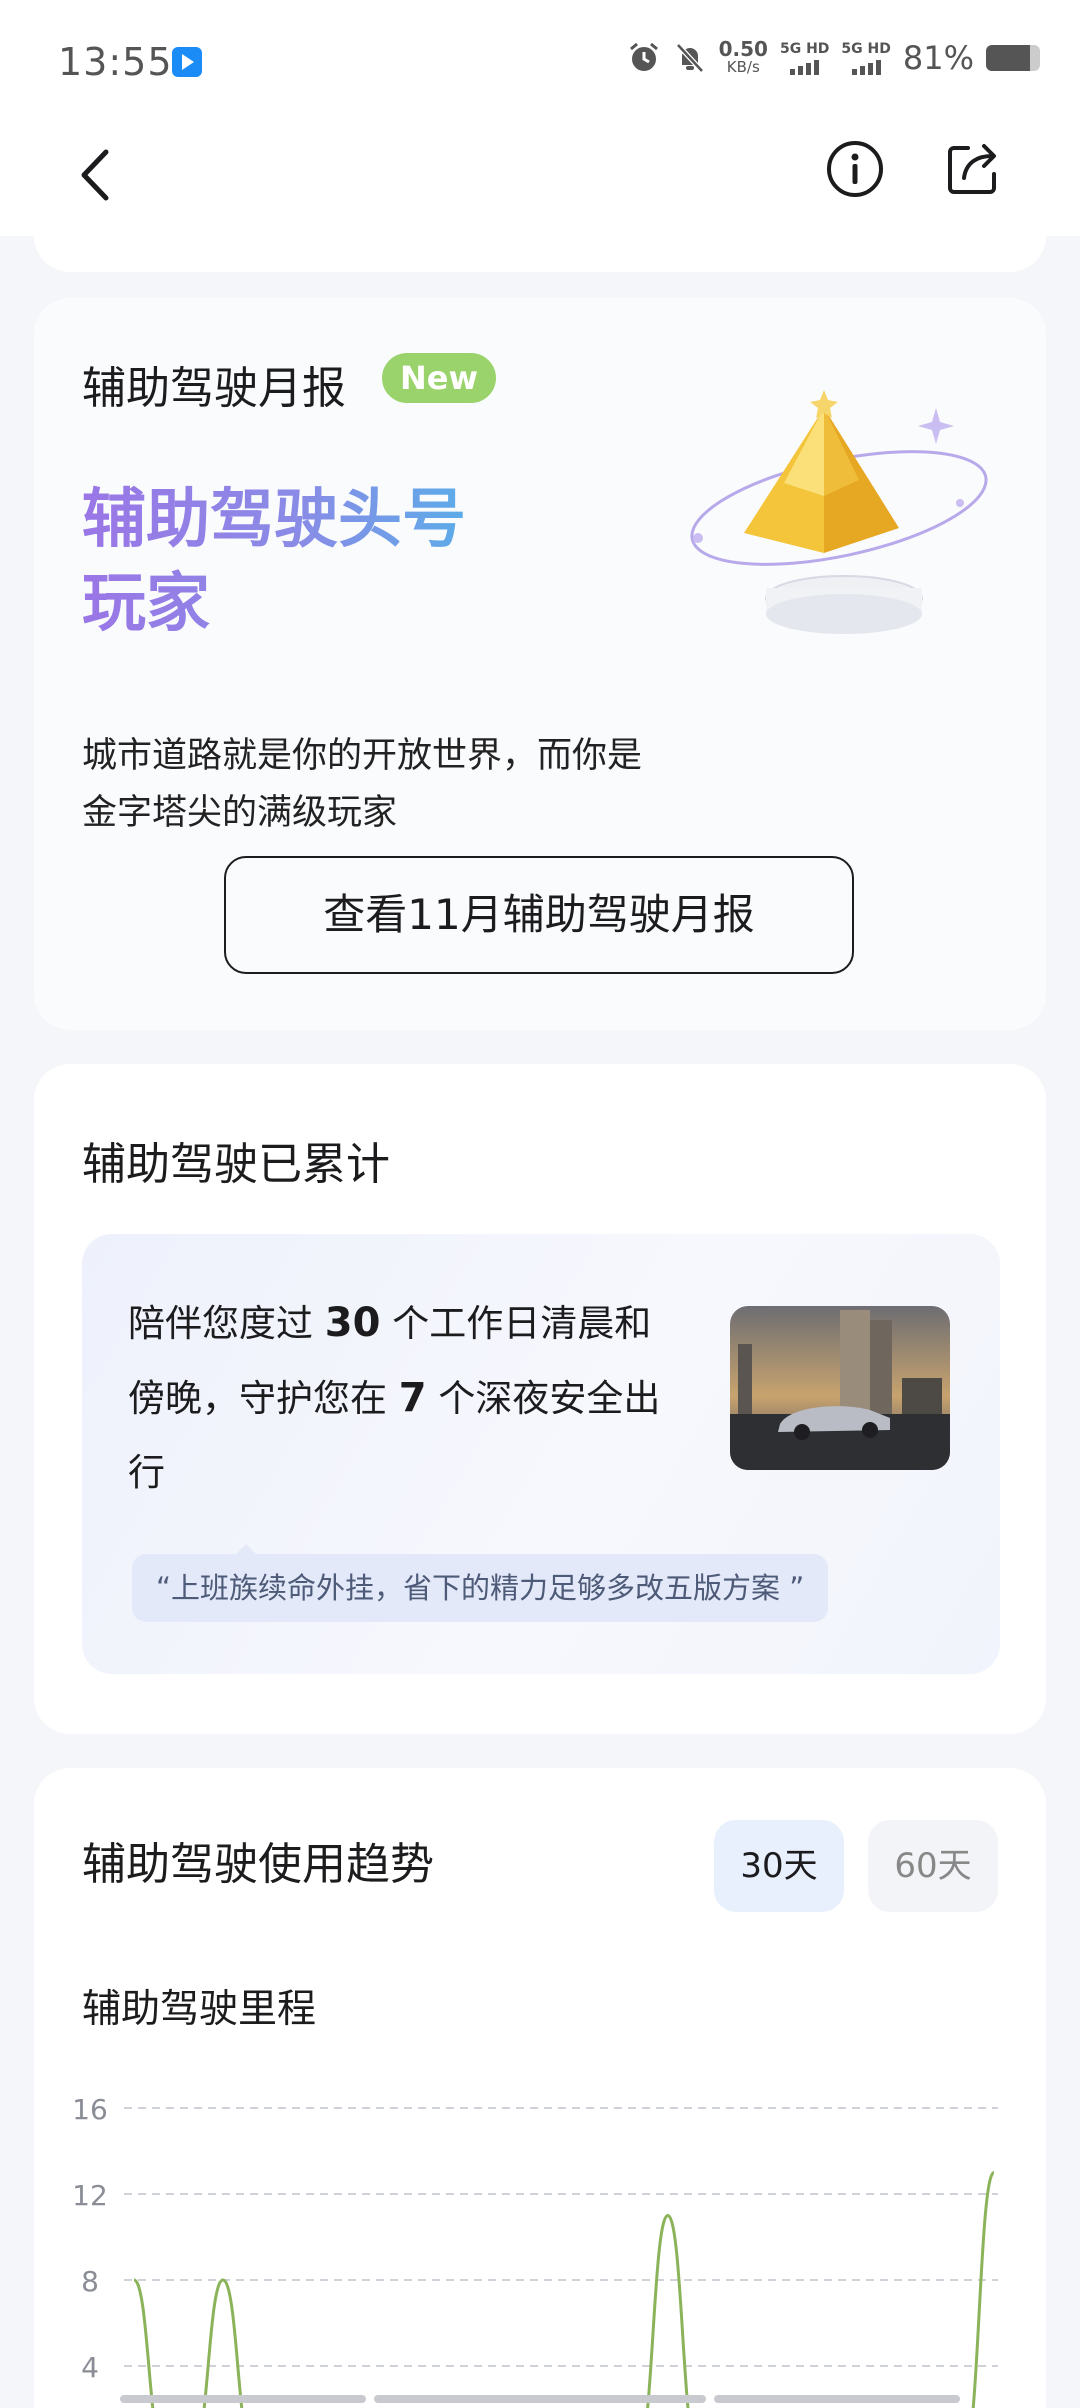 Image resolution: width=1080 pixels, height=2408 pixels. I want to click on info-icon, so click(855, 169).